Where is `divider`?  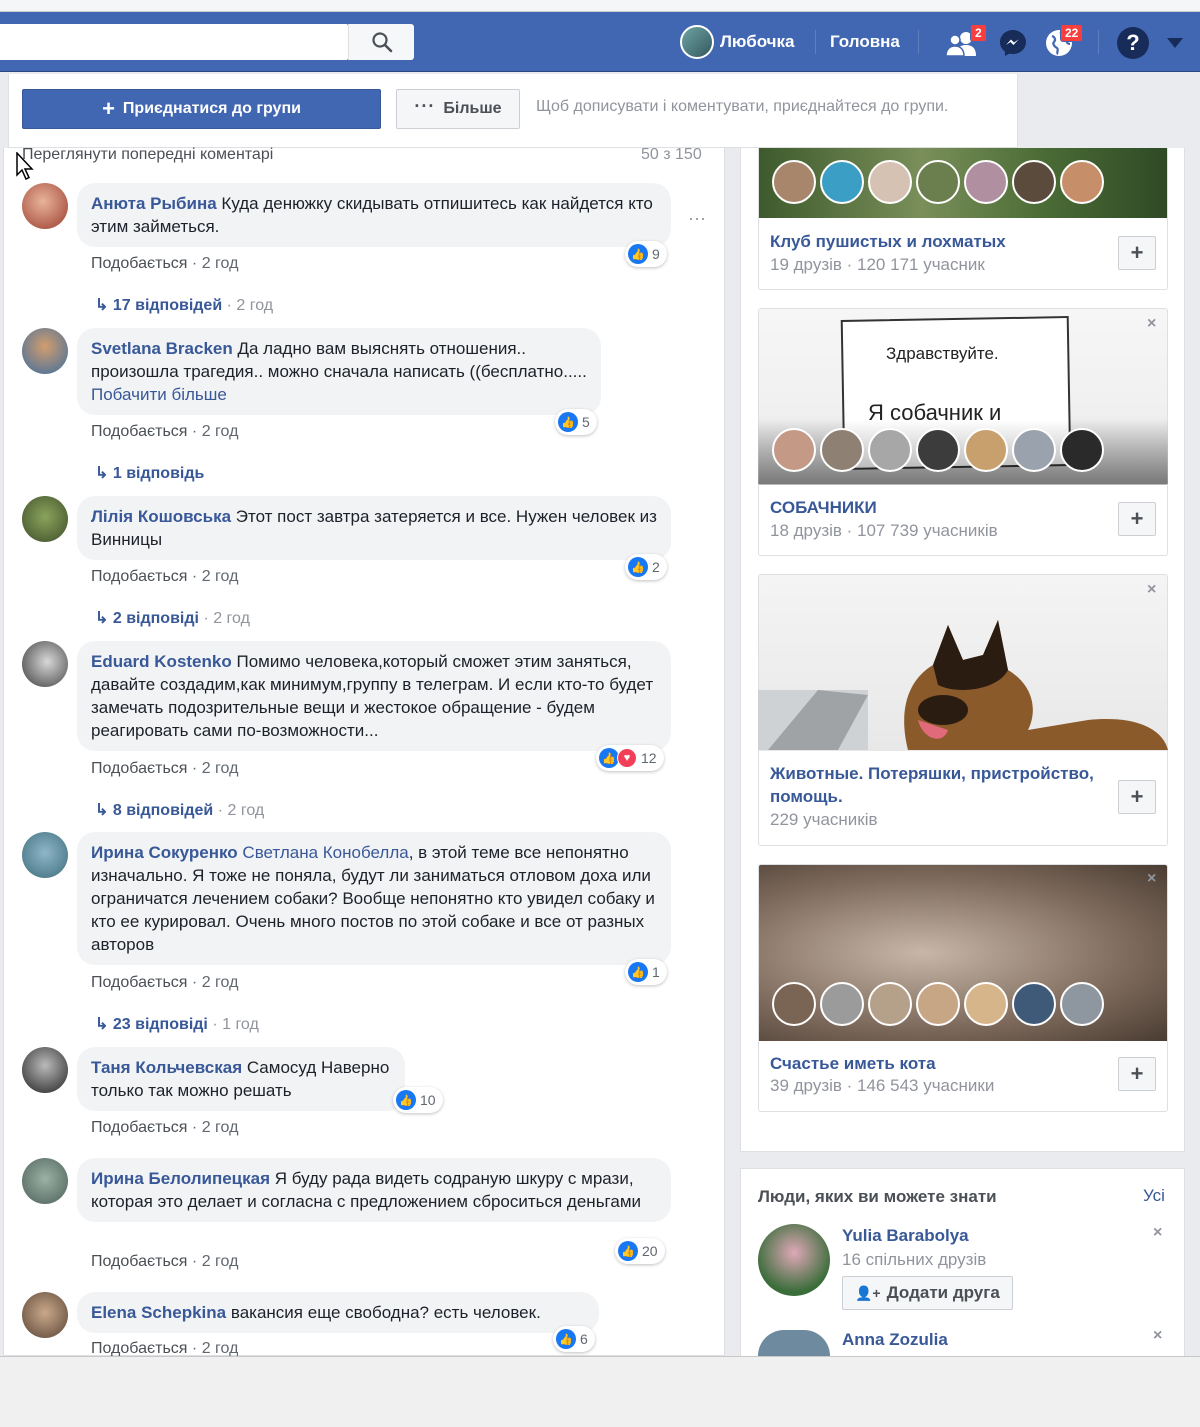
divider is located at coordinates (815, 42).